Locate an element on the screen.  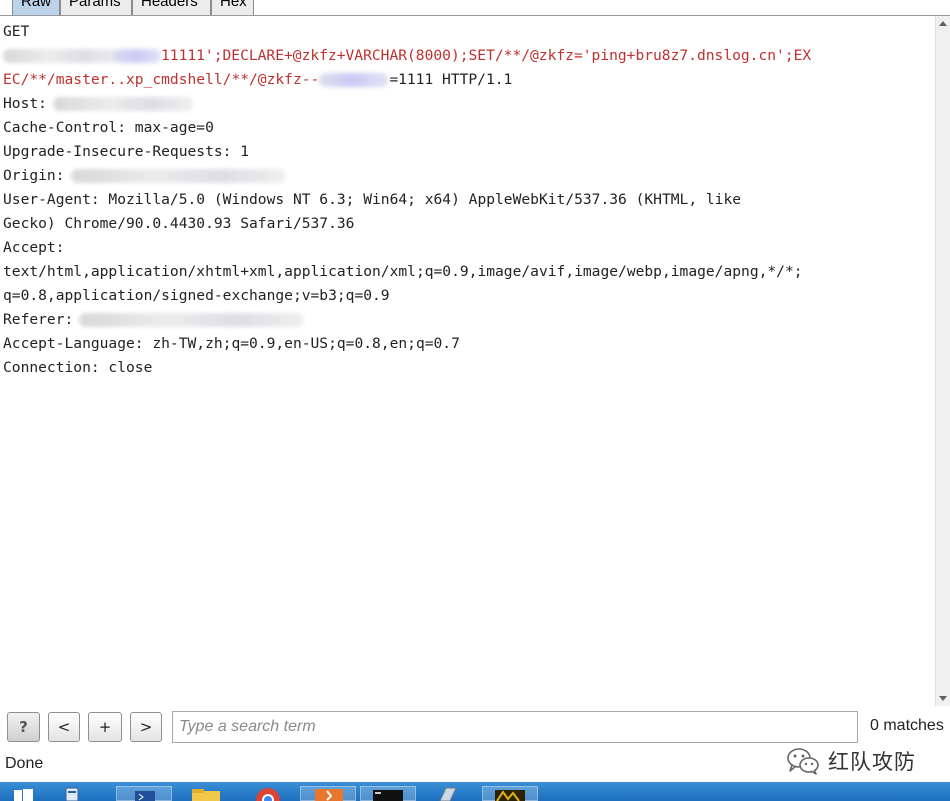
next-match-button: > is located at coordinates (146, 727).